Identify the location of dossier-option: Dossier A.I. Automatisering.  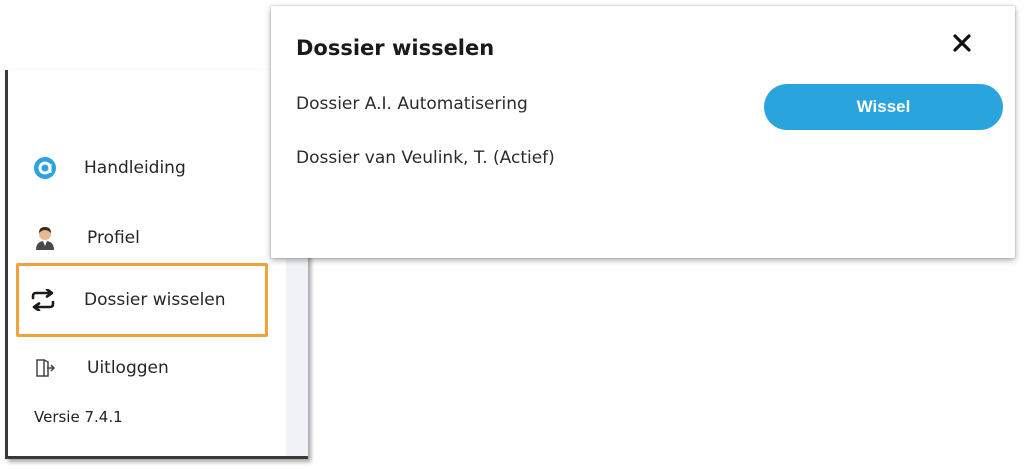
(412, 104).